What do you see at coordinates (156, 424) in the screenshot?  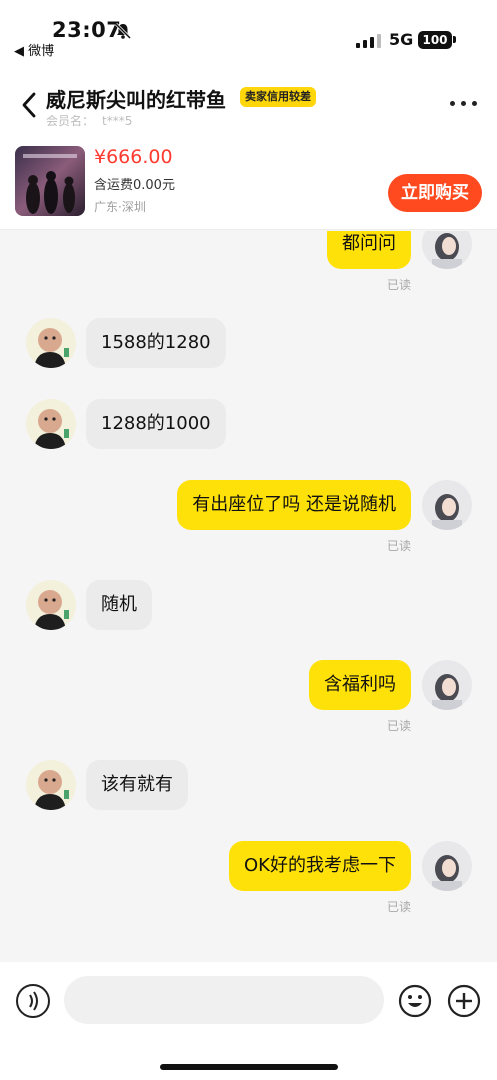 I see `message-bubble-incoming: 1288的1000` at bounding box center [156, 424].